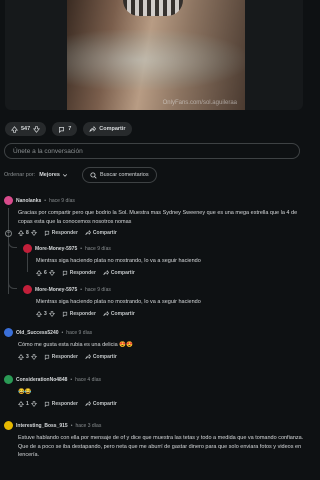  What do you see at coordinates (152, 151) in the screenshot?
I see `join-conversation-input: Únete a la conversación` at bounding box center [152, 151].